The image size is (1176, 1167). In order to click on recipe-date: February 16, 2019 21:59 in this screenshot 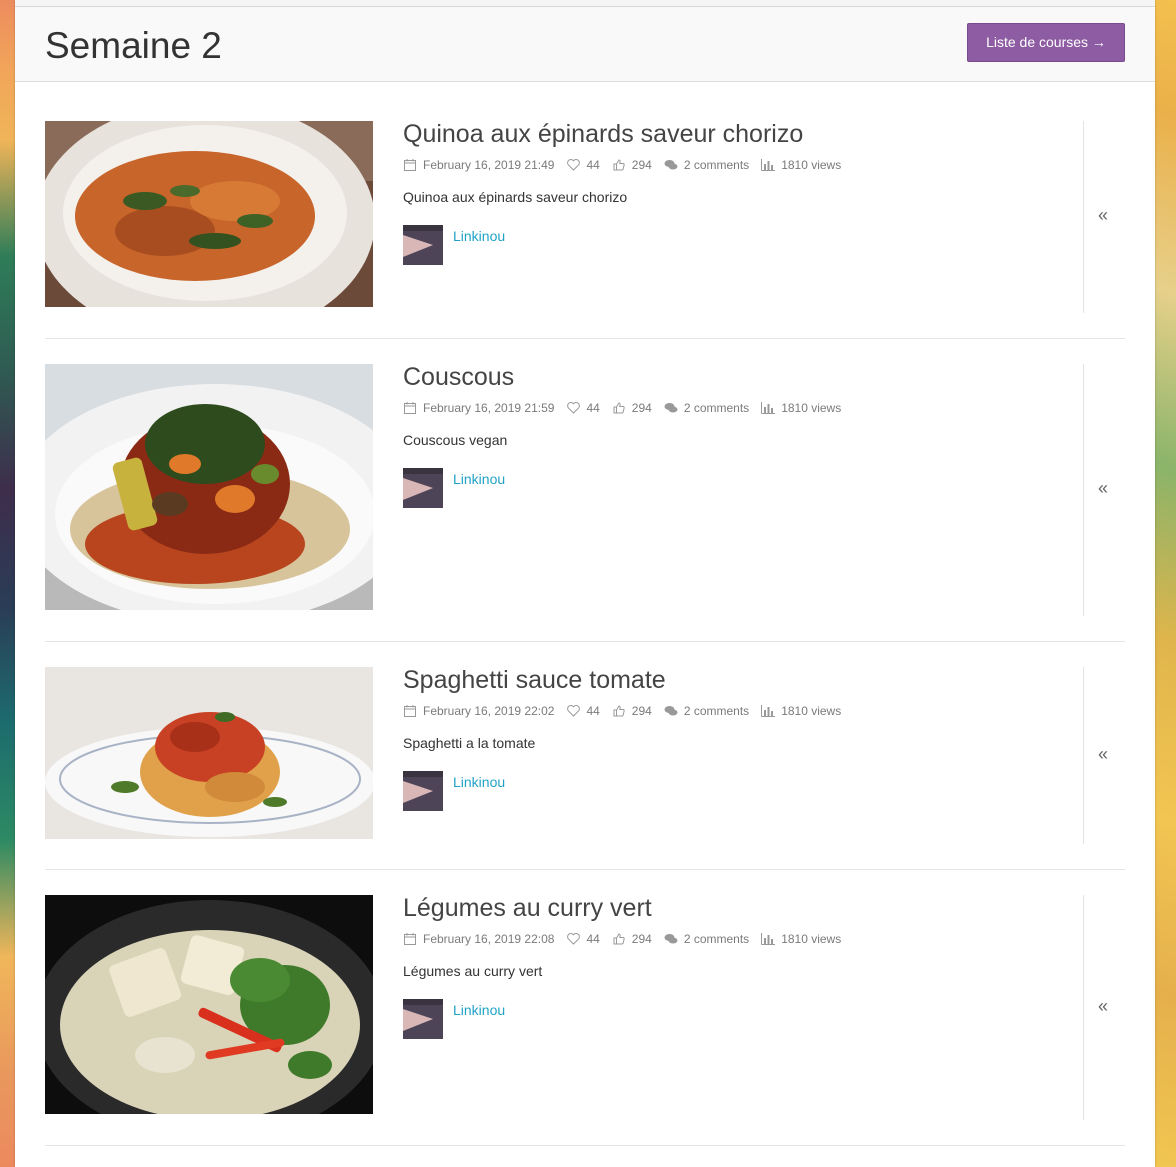, I will do `click(489, 407)`.